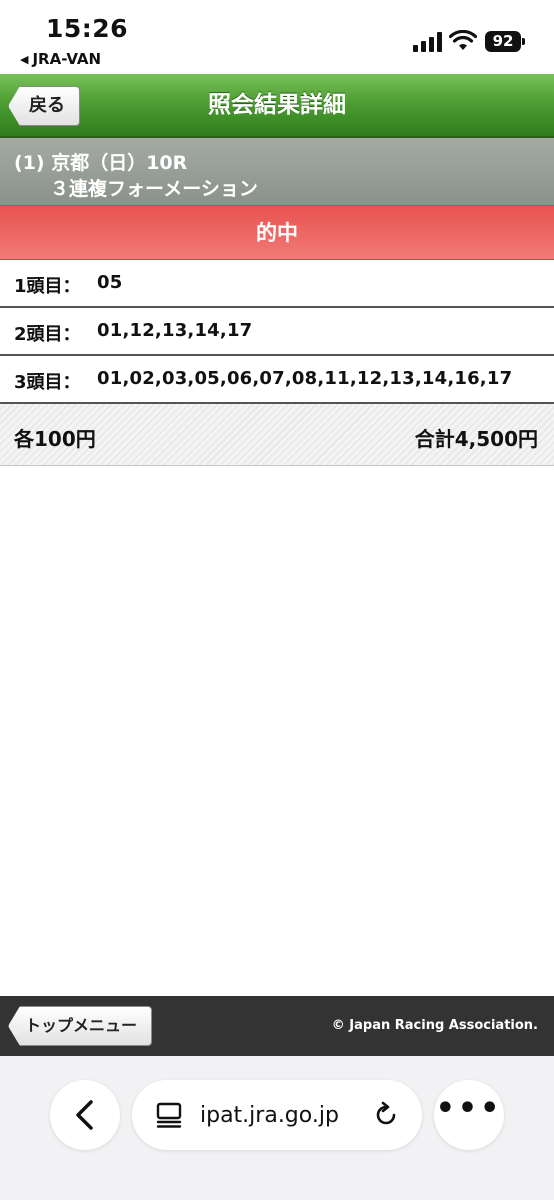 Image resolution: width=554 pixels, height=1200 pixels. I want to click on more-options-button: •••, so click(469, 1115).